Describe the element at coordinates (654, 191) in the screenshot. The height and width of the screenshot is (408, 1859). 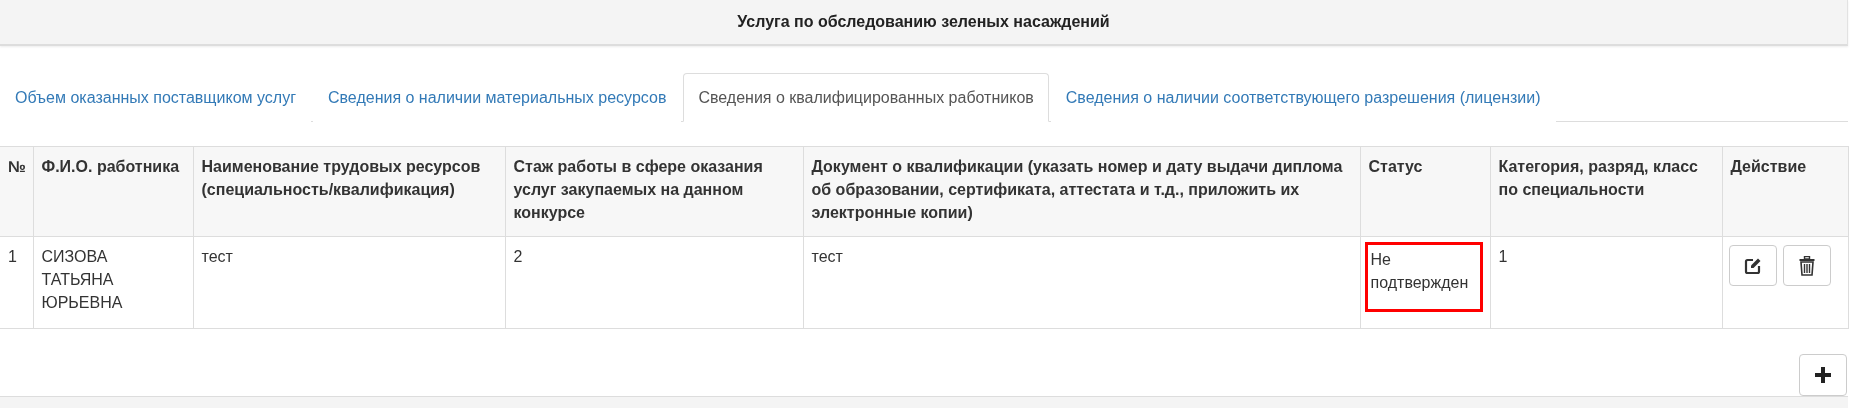
I see `column-header: Стаж работы в сфере оказания услуг закупаемых на данном конкурсе` at that location.